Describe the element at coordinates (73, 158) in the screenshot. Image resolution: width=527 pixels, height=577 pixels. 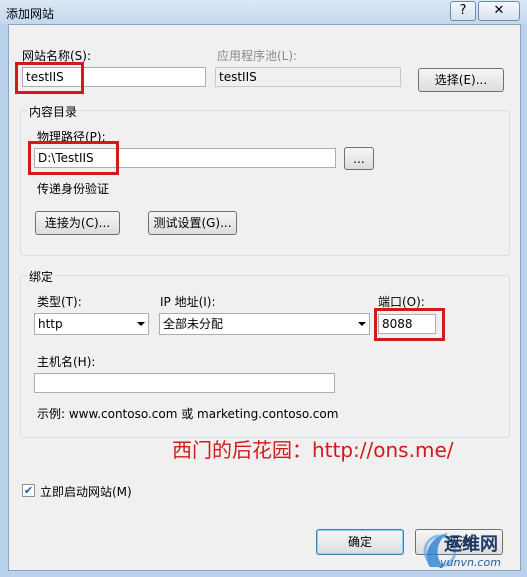
I see `annotation-box-physical-path` at that location.